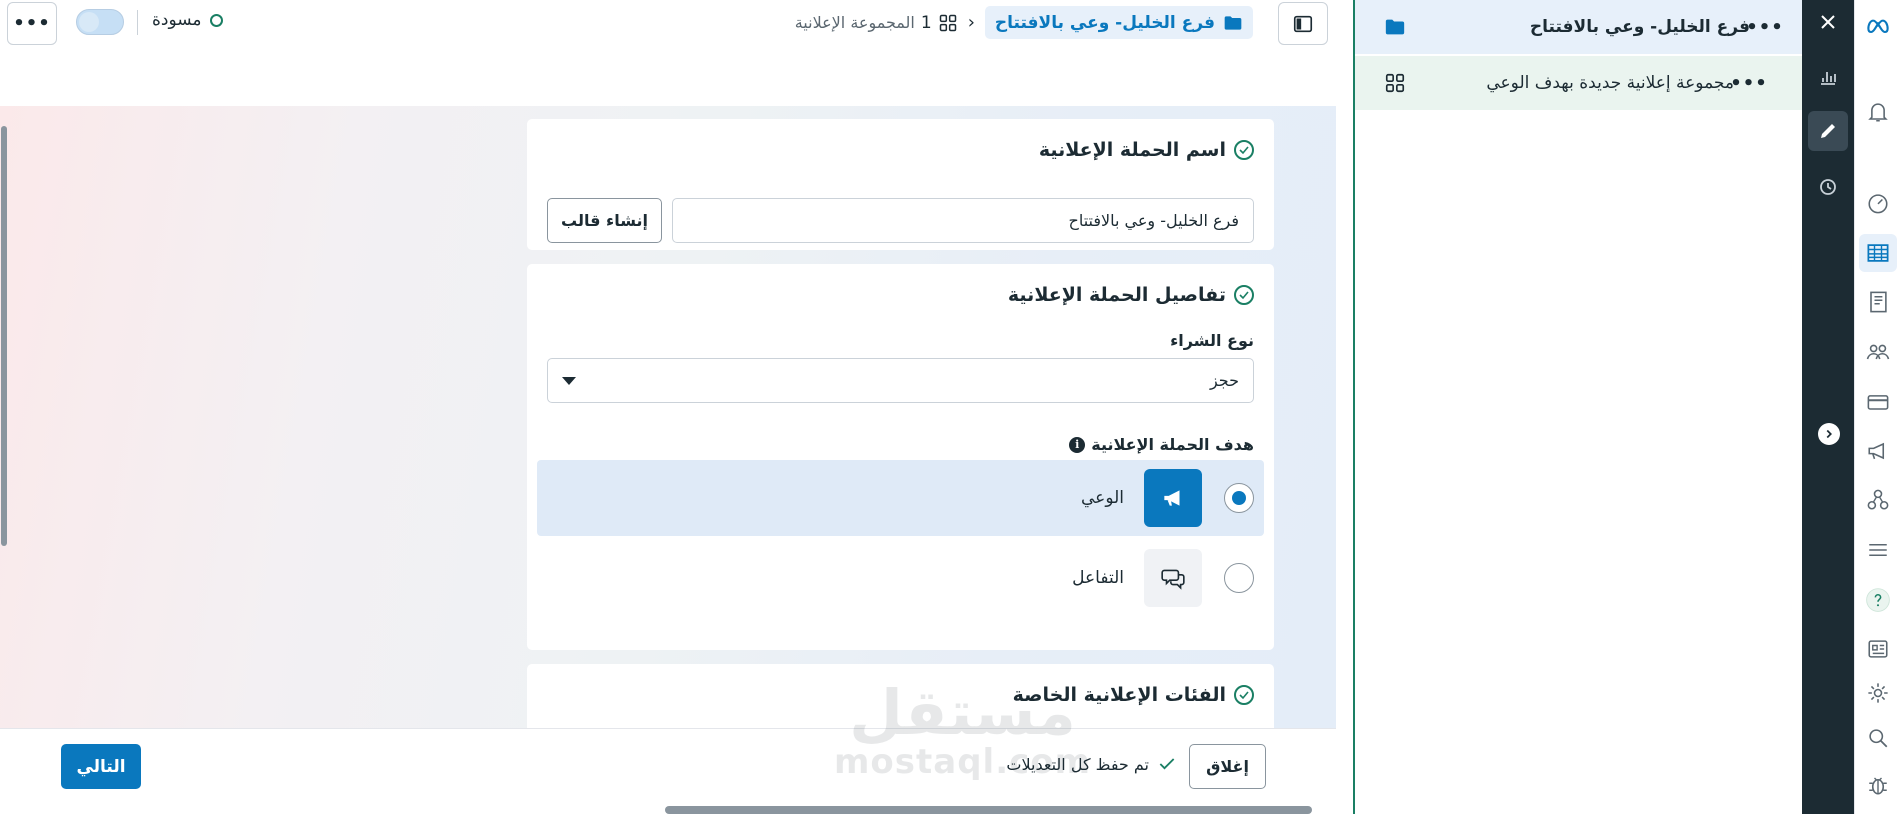 The width and height of the screenshot is (1901, 814). I want to click on vertical-scrollbar, so click(4, 417).